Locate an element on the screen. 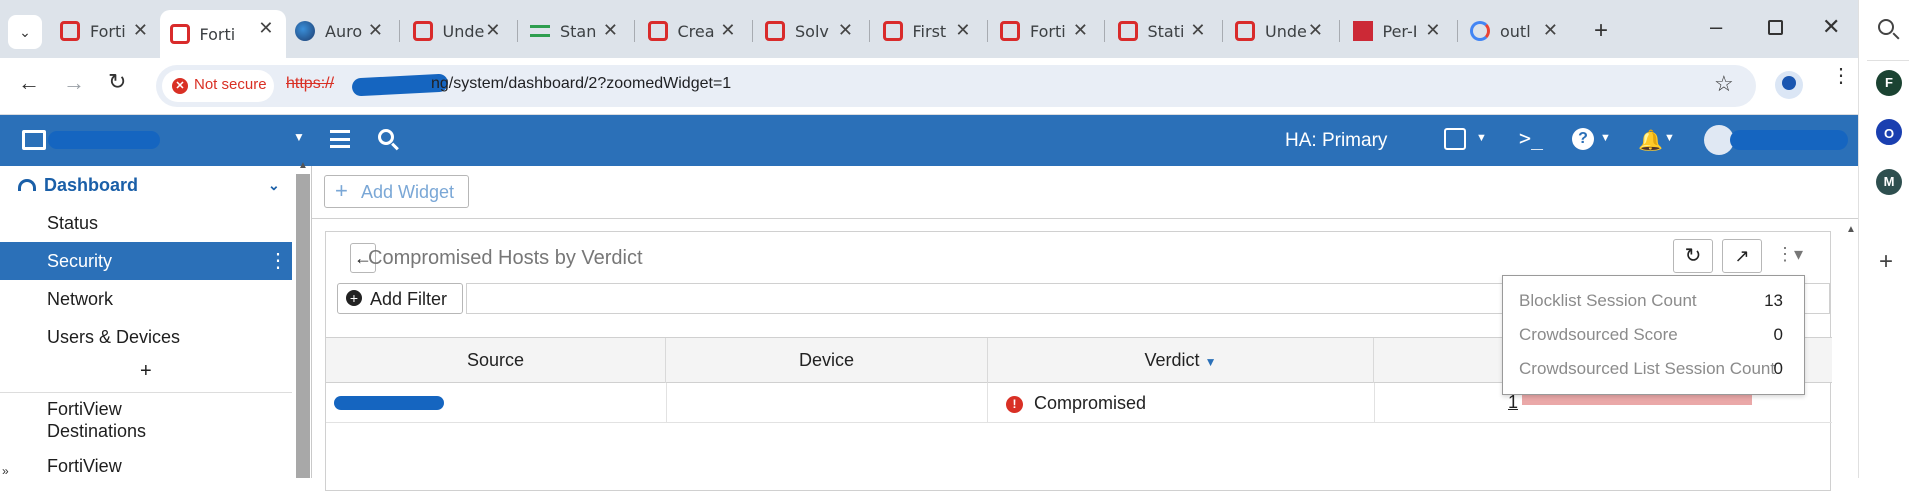 This screenshot has height=492, width=1917. tooltip-value-crowd-score: 0 is located at coordinates (1778, 334).